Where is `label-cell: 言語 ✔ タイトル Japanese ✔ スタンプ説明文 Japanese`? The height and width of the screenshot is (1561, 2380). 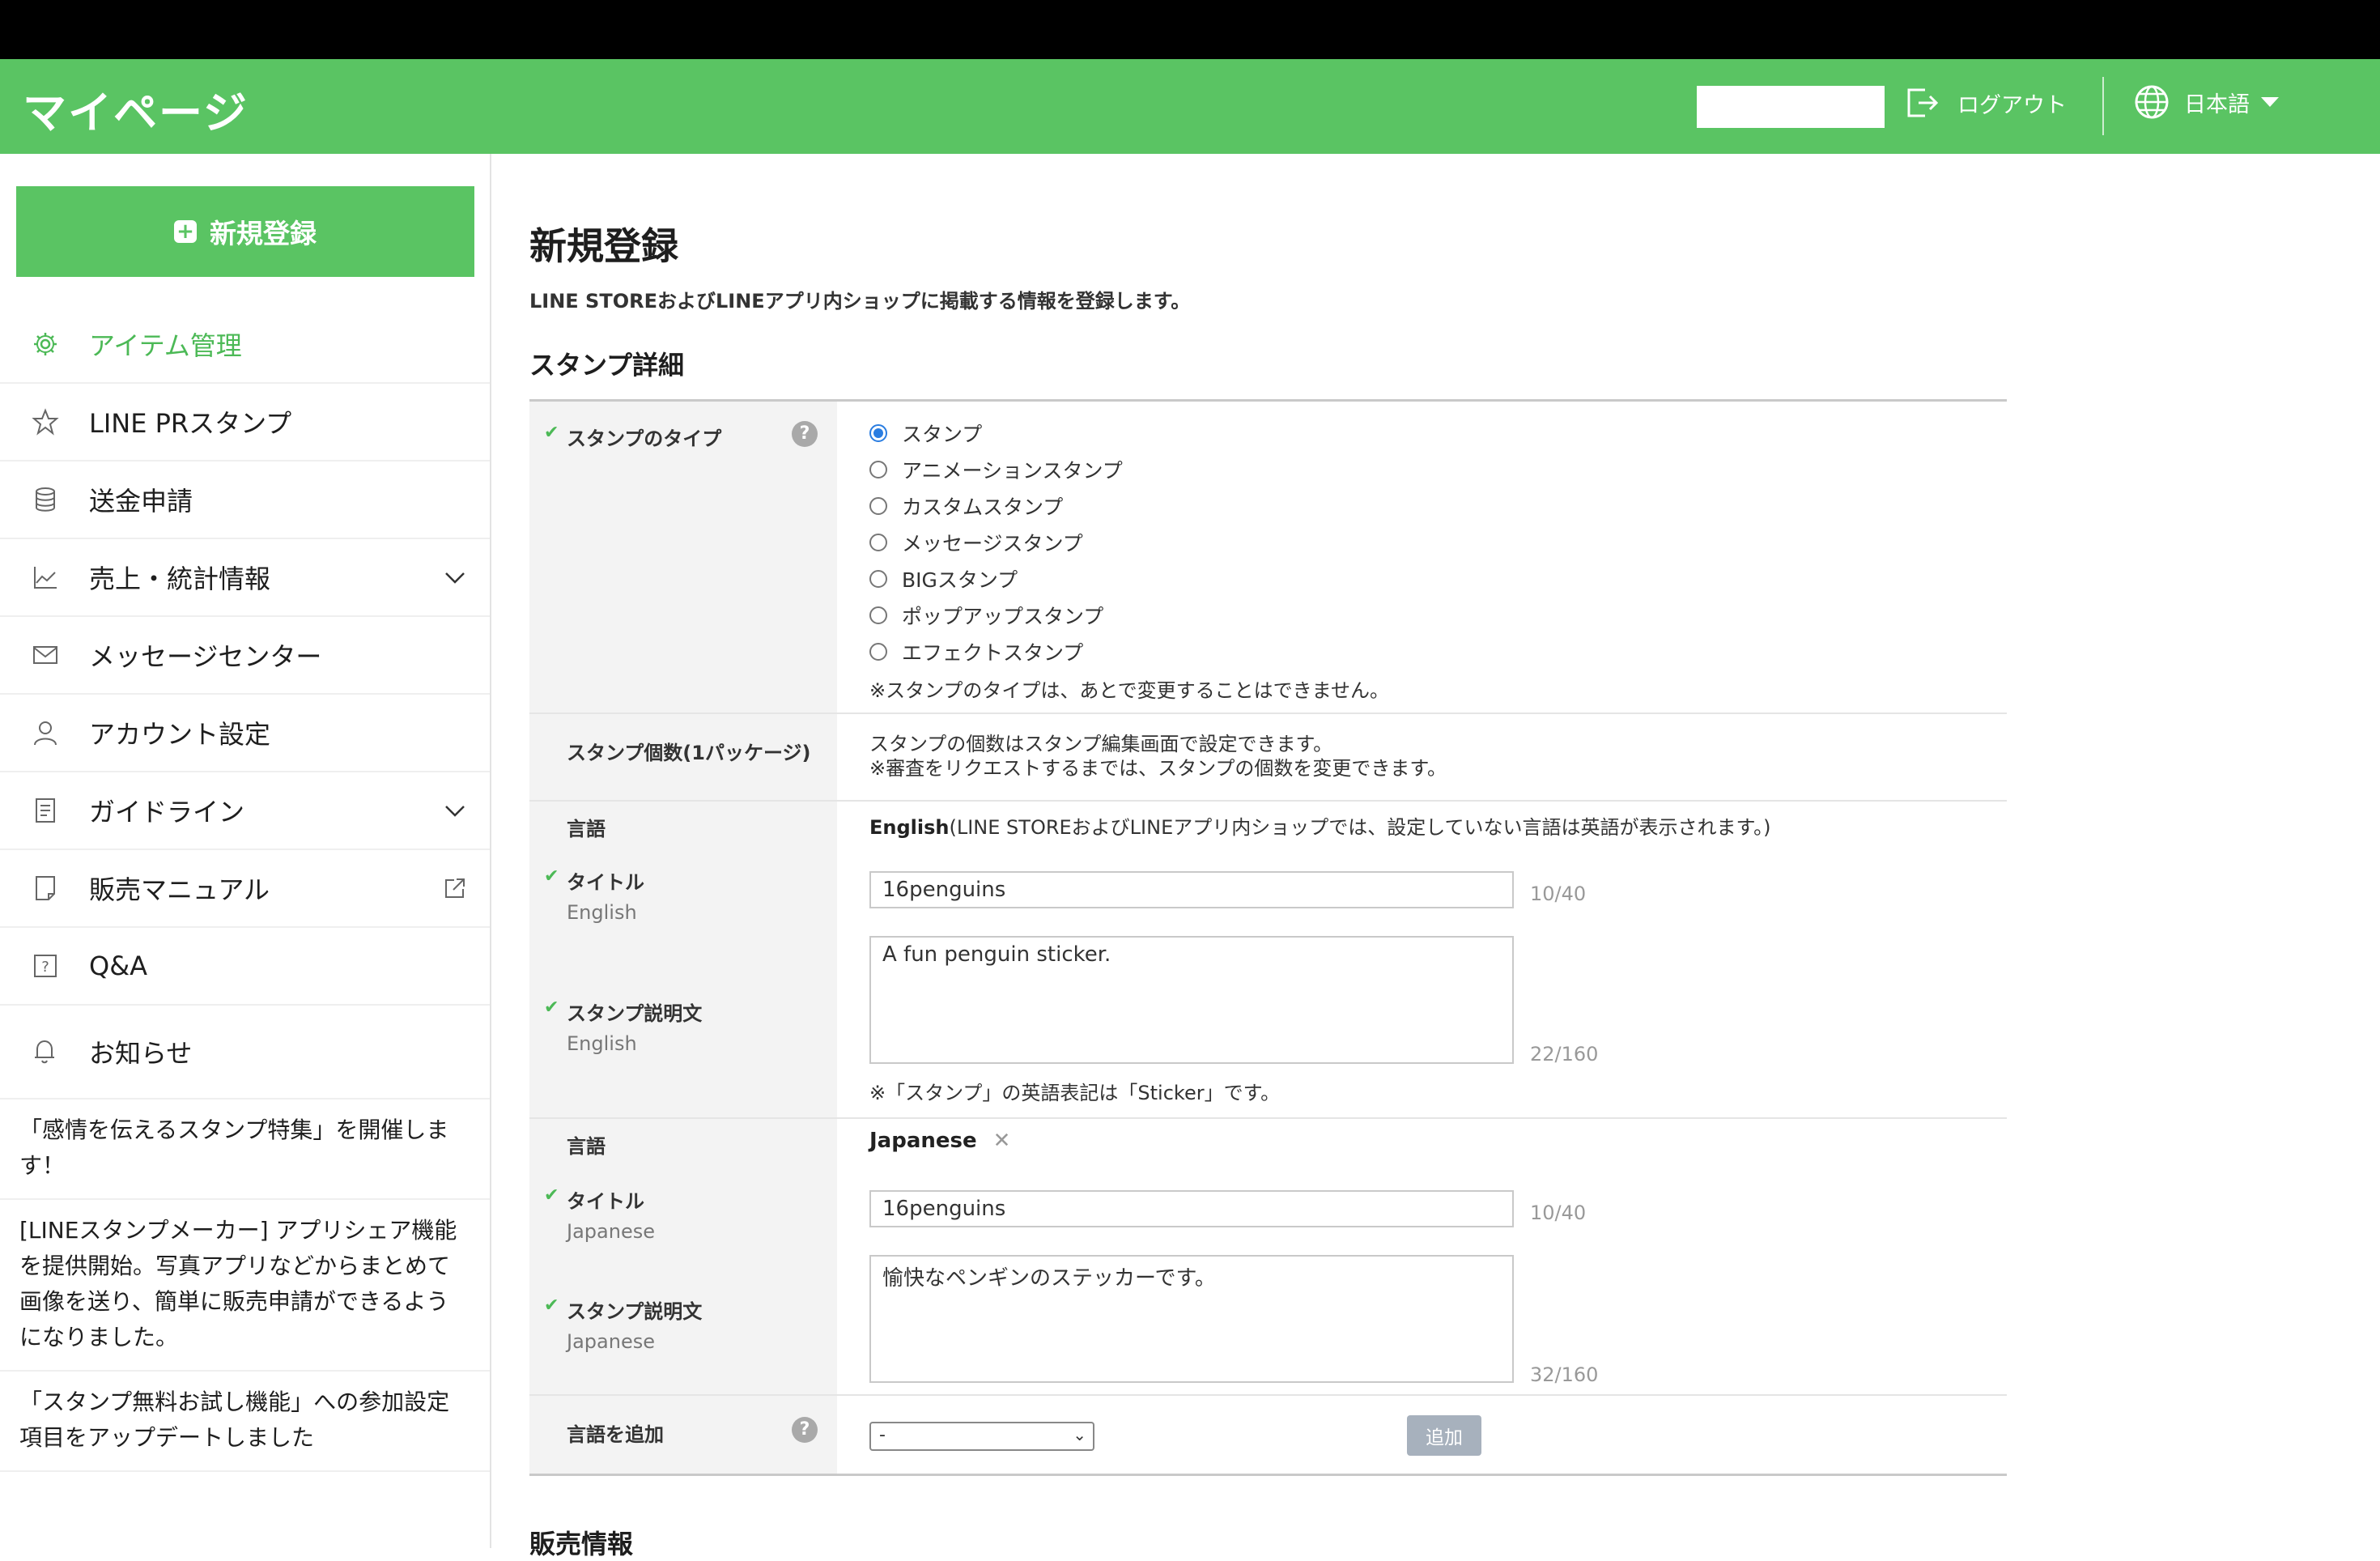
label-cell: 言語 ✔ タイトル Japanese ✔ スタンプ説明文 Japanese is located at coordinates (683, 1257).